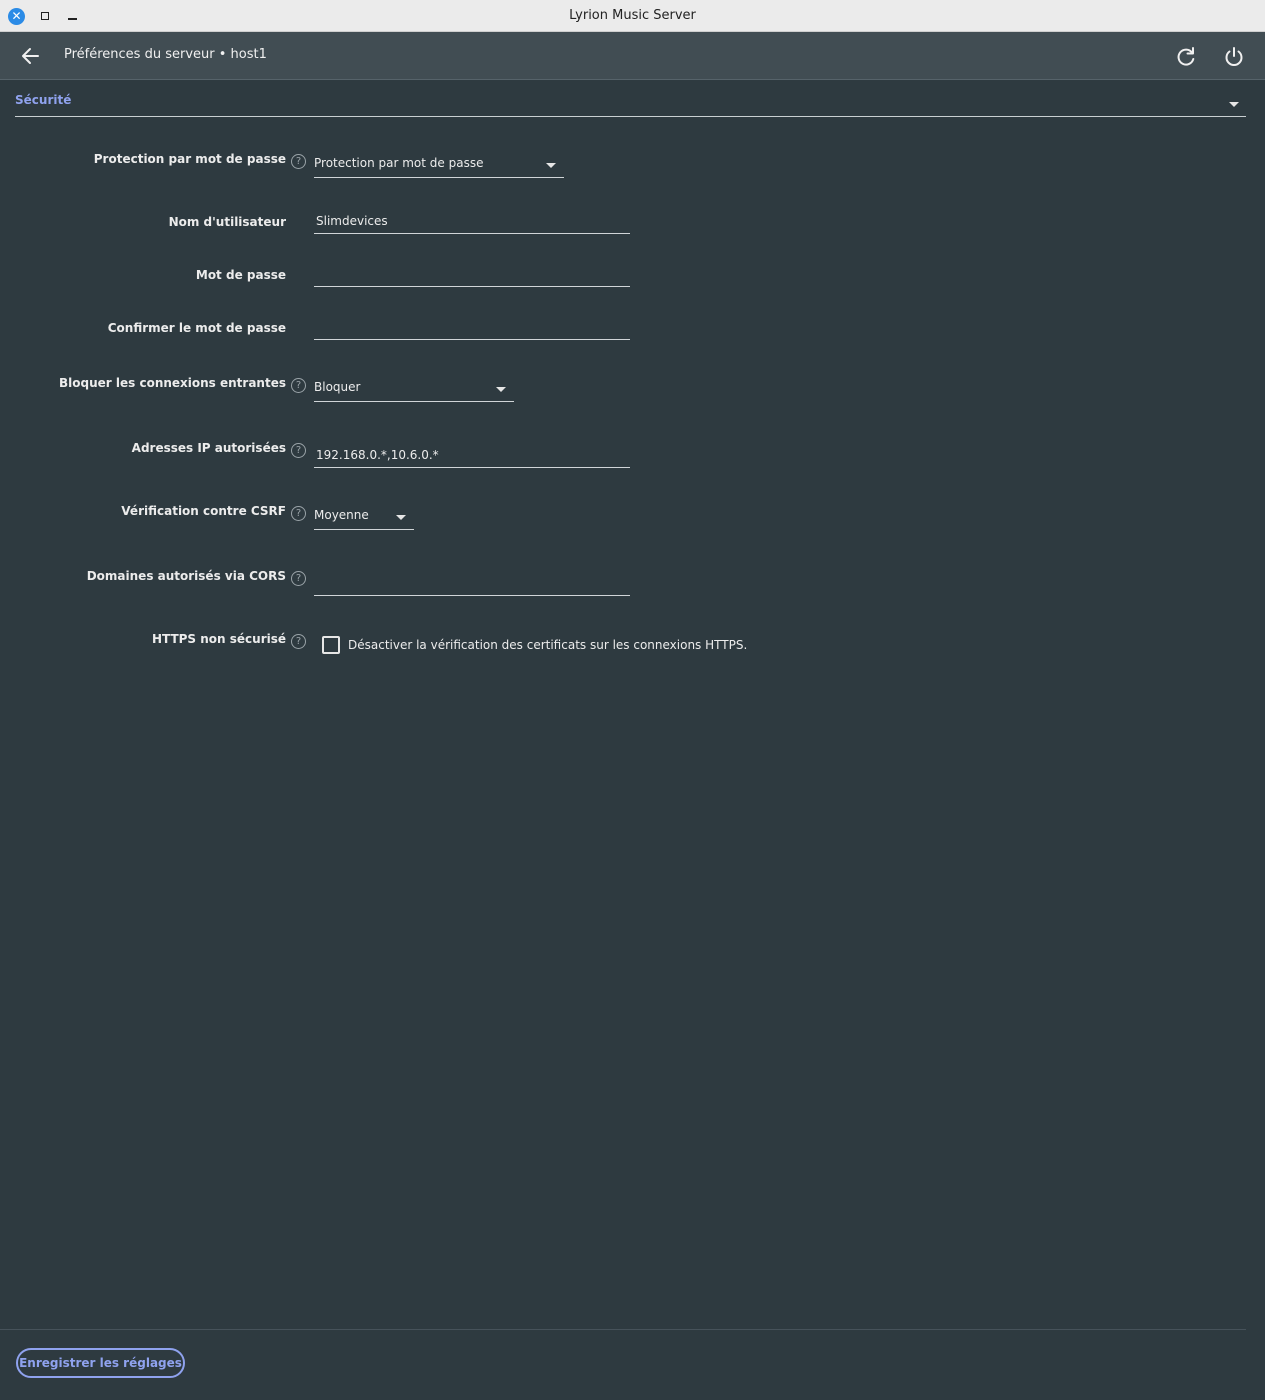 The height and width of the screenshot is (1400, 1265). I want to click on password-protection-select: Protection par mot de passe, so click(439, 165).